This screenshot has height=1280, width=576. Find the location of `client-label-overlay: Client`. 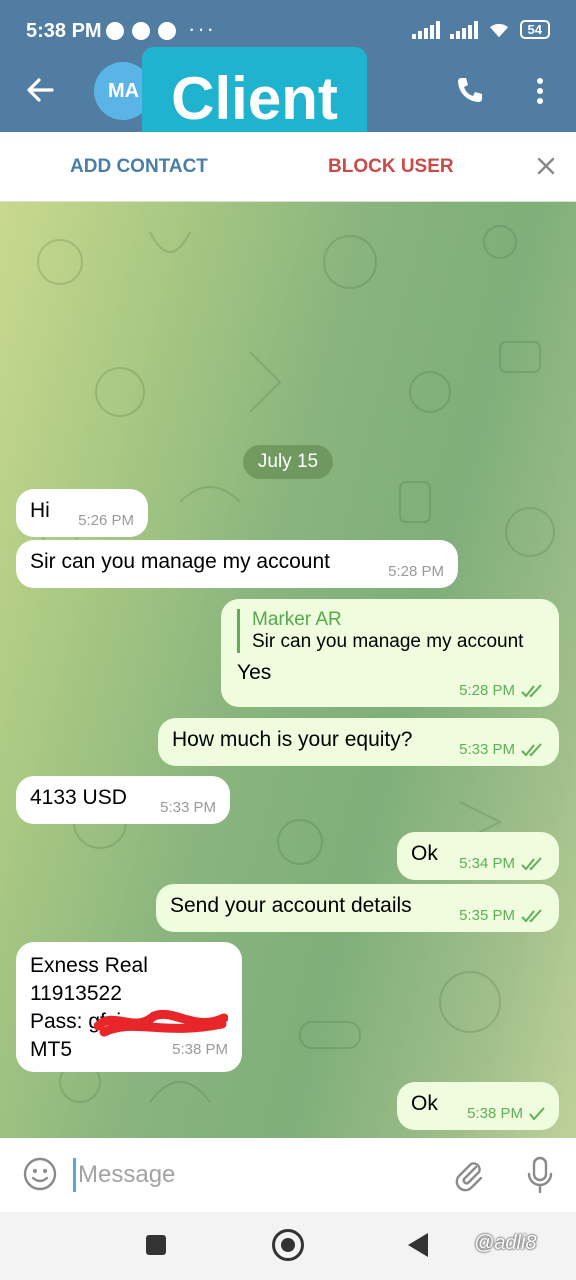

client-label-overlay: Client is located at coordinates (254, 94).